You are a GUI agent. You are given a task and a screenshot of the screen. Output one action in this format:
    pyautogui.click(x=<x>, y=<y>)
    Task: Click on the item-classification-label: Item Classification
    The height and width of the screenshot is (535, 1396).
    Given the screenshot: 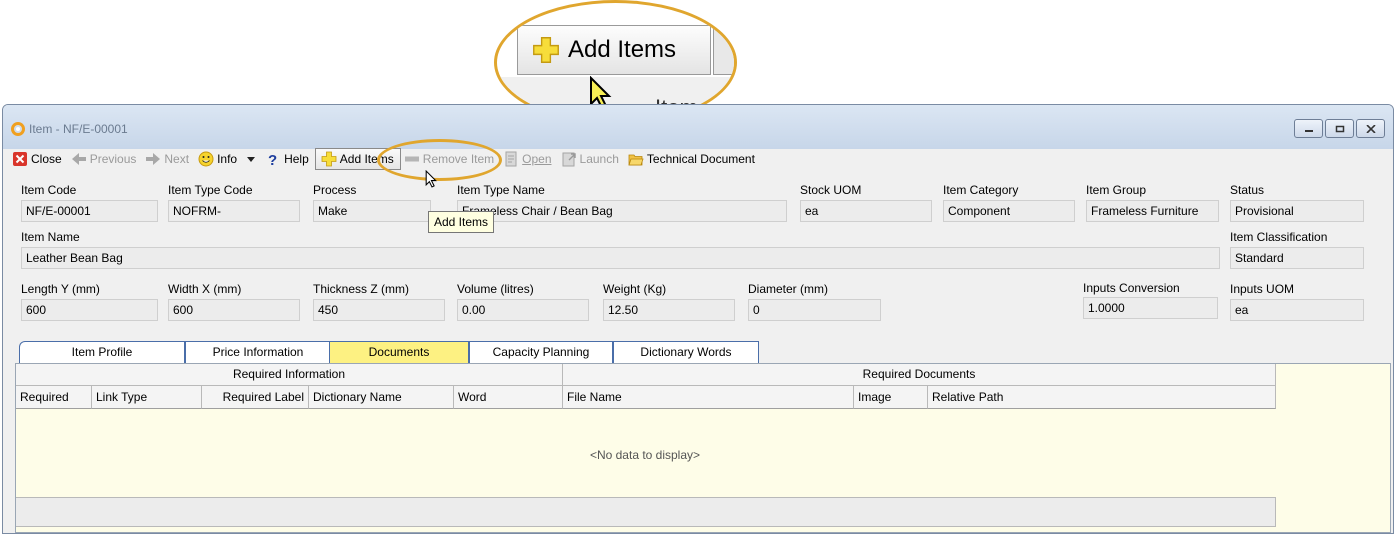 What is the action you would take?
    pyautogui.click(x=1279, y=237)
    